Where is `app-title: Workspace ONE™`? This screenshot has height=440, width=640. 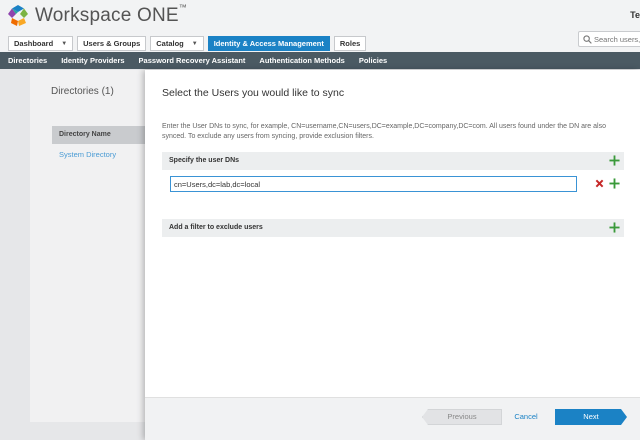 app-title: Workspace ONE™ is located at coordinates (111, 14).